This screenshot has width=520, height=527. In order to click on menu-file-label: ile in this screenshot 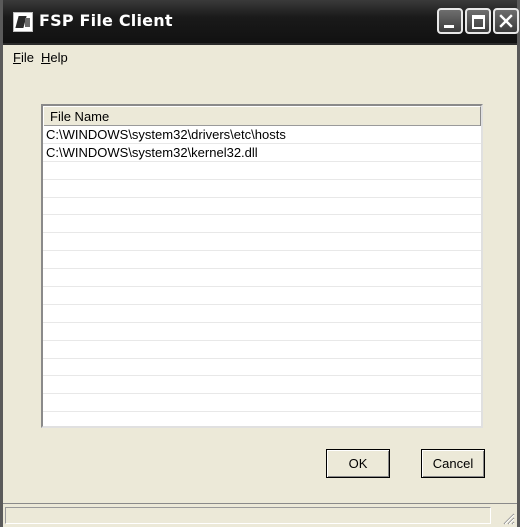, I will do `click(27, 57)`.